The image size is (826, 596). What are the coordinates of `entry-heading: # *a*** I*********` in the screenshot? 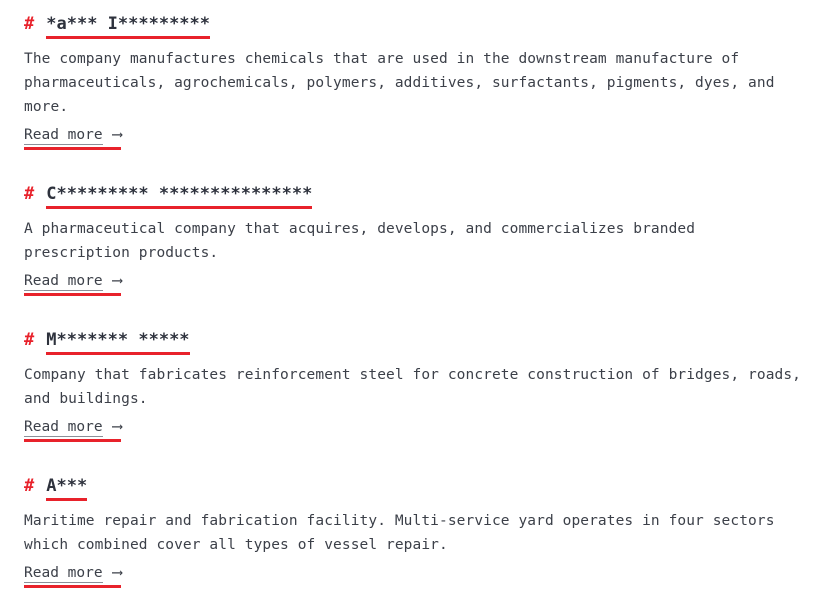 It's located at (413, 24).